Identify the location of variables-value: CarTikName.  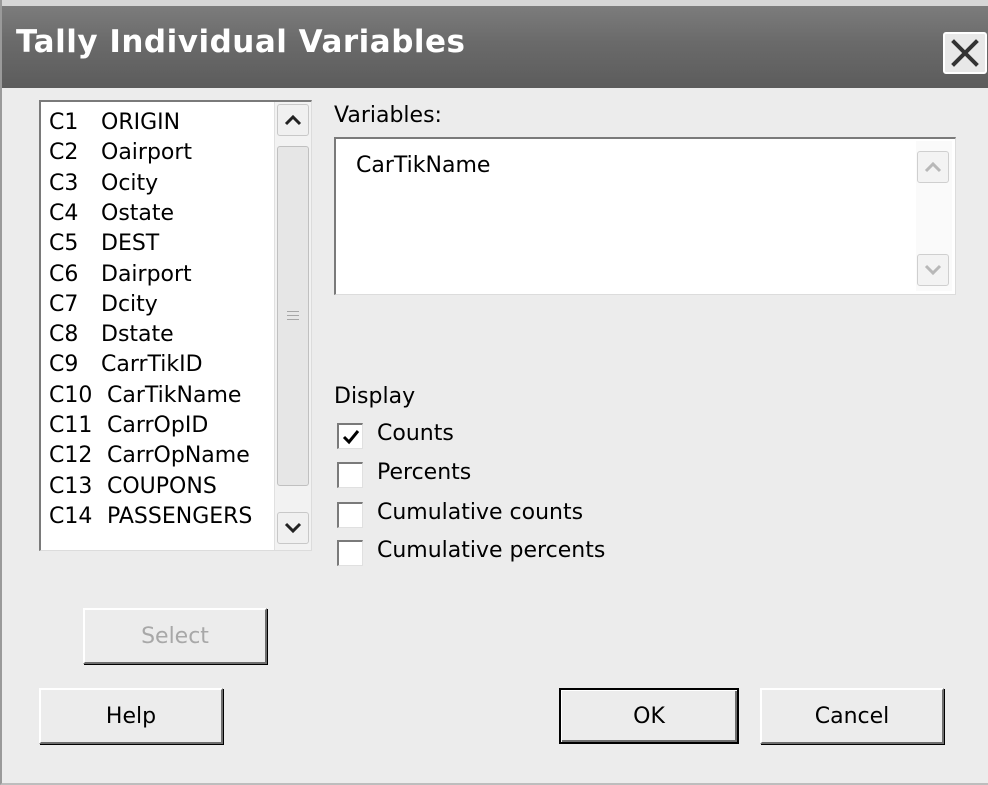
(423, 165).